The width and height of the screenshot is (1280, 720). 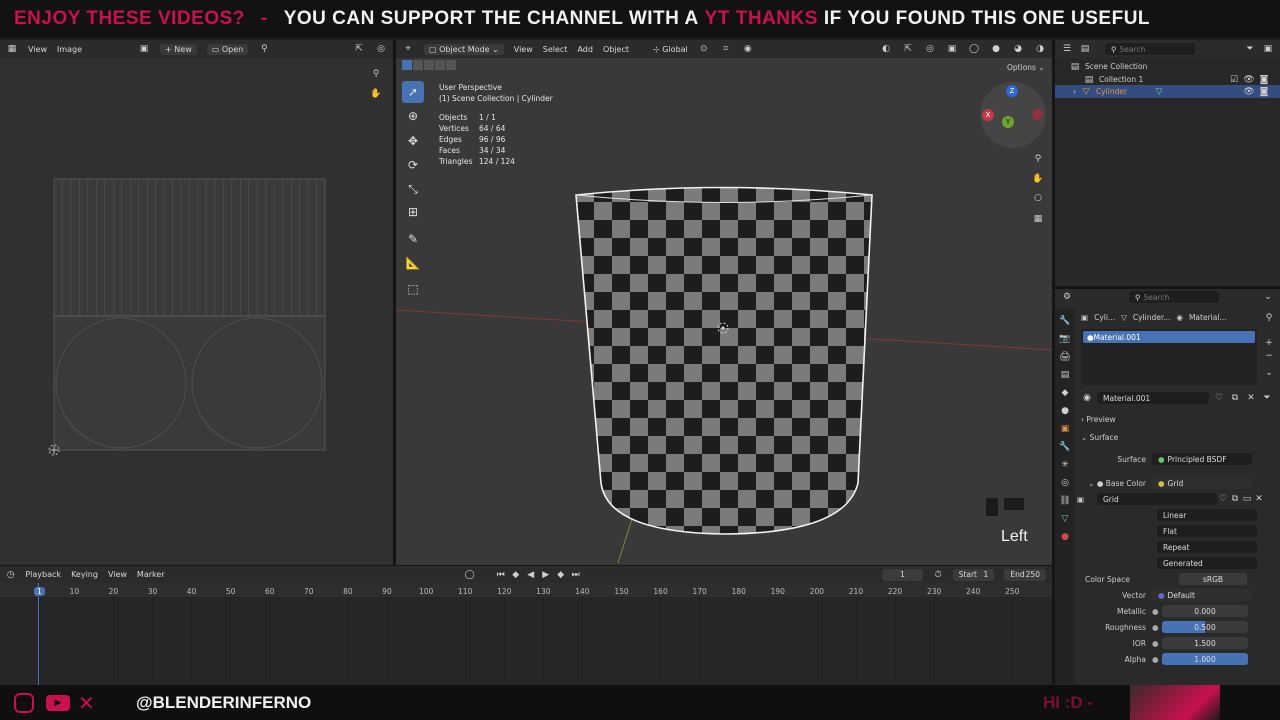 What do you see at coordinates (227, 49) in the screenshot?
I see `open-image-button: ▭ Open` at bounding box center [227, 49].